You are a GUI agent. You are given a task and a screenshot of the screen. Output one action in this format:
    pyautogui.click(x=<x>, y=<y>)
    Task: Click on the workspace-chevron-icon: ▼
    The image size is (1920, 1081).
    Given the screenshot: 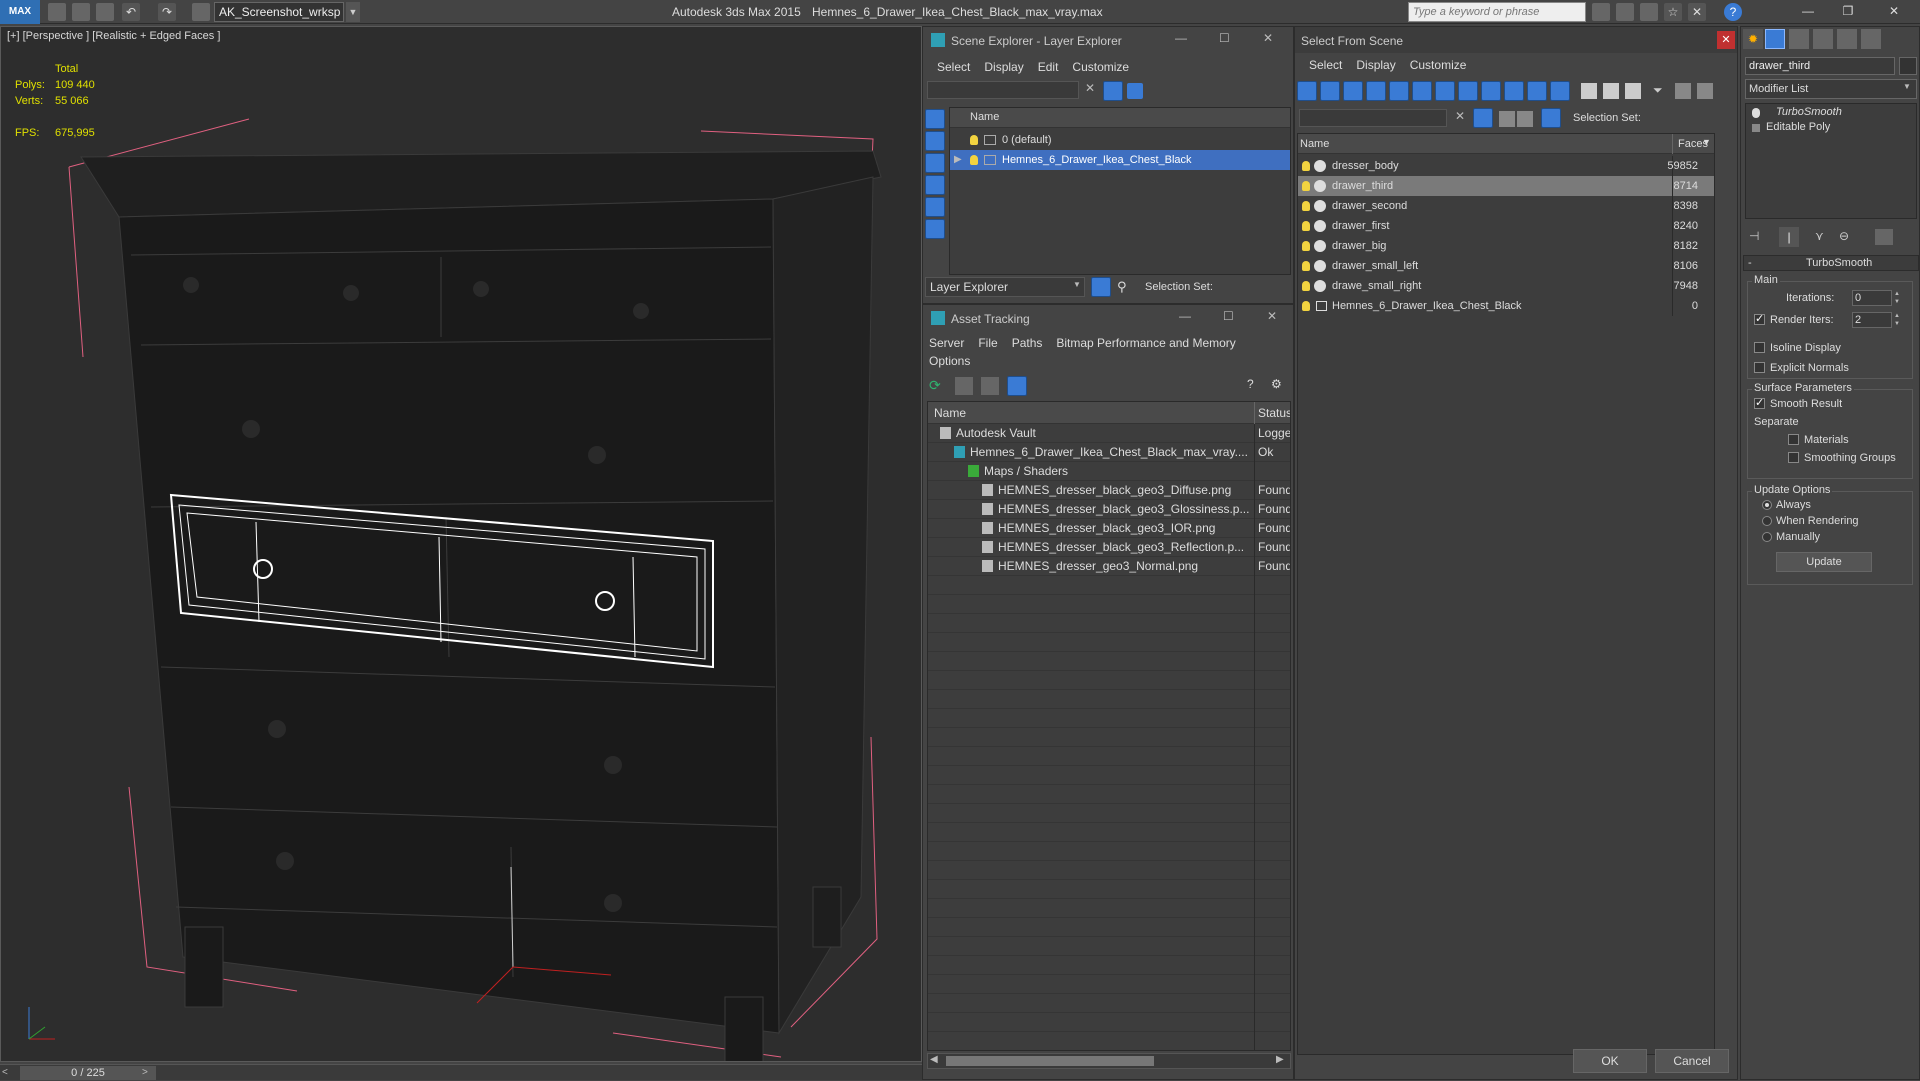 What is the action you would take?
    pyautogui.click(x=353, y=12)
    